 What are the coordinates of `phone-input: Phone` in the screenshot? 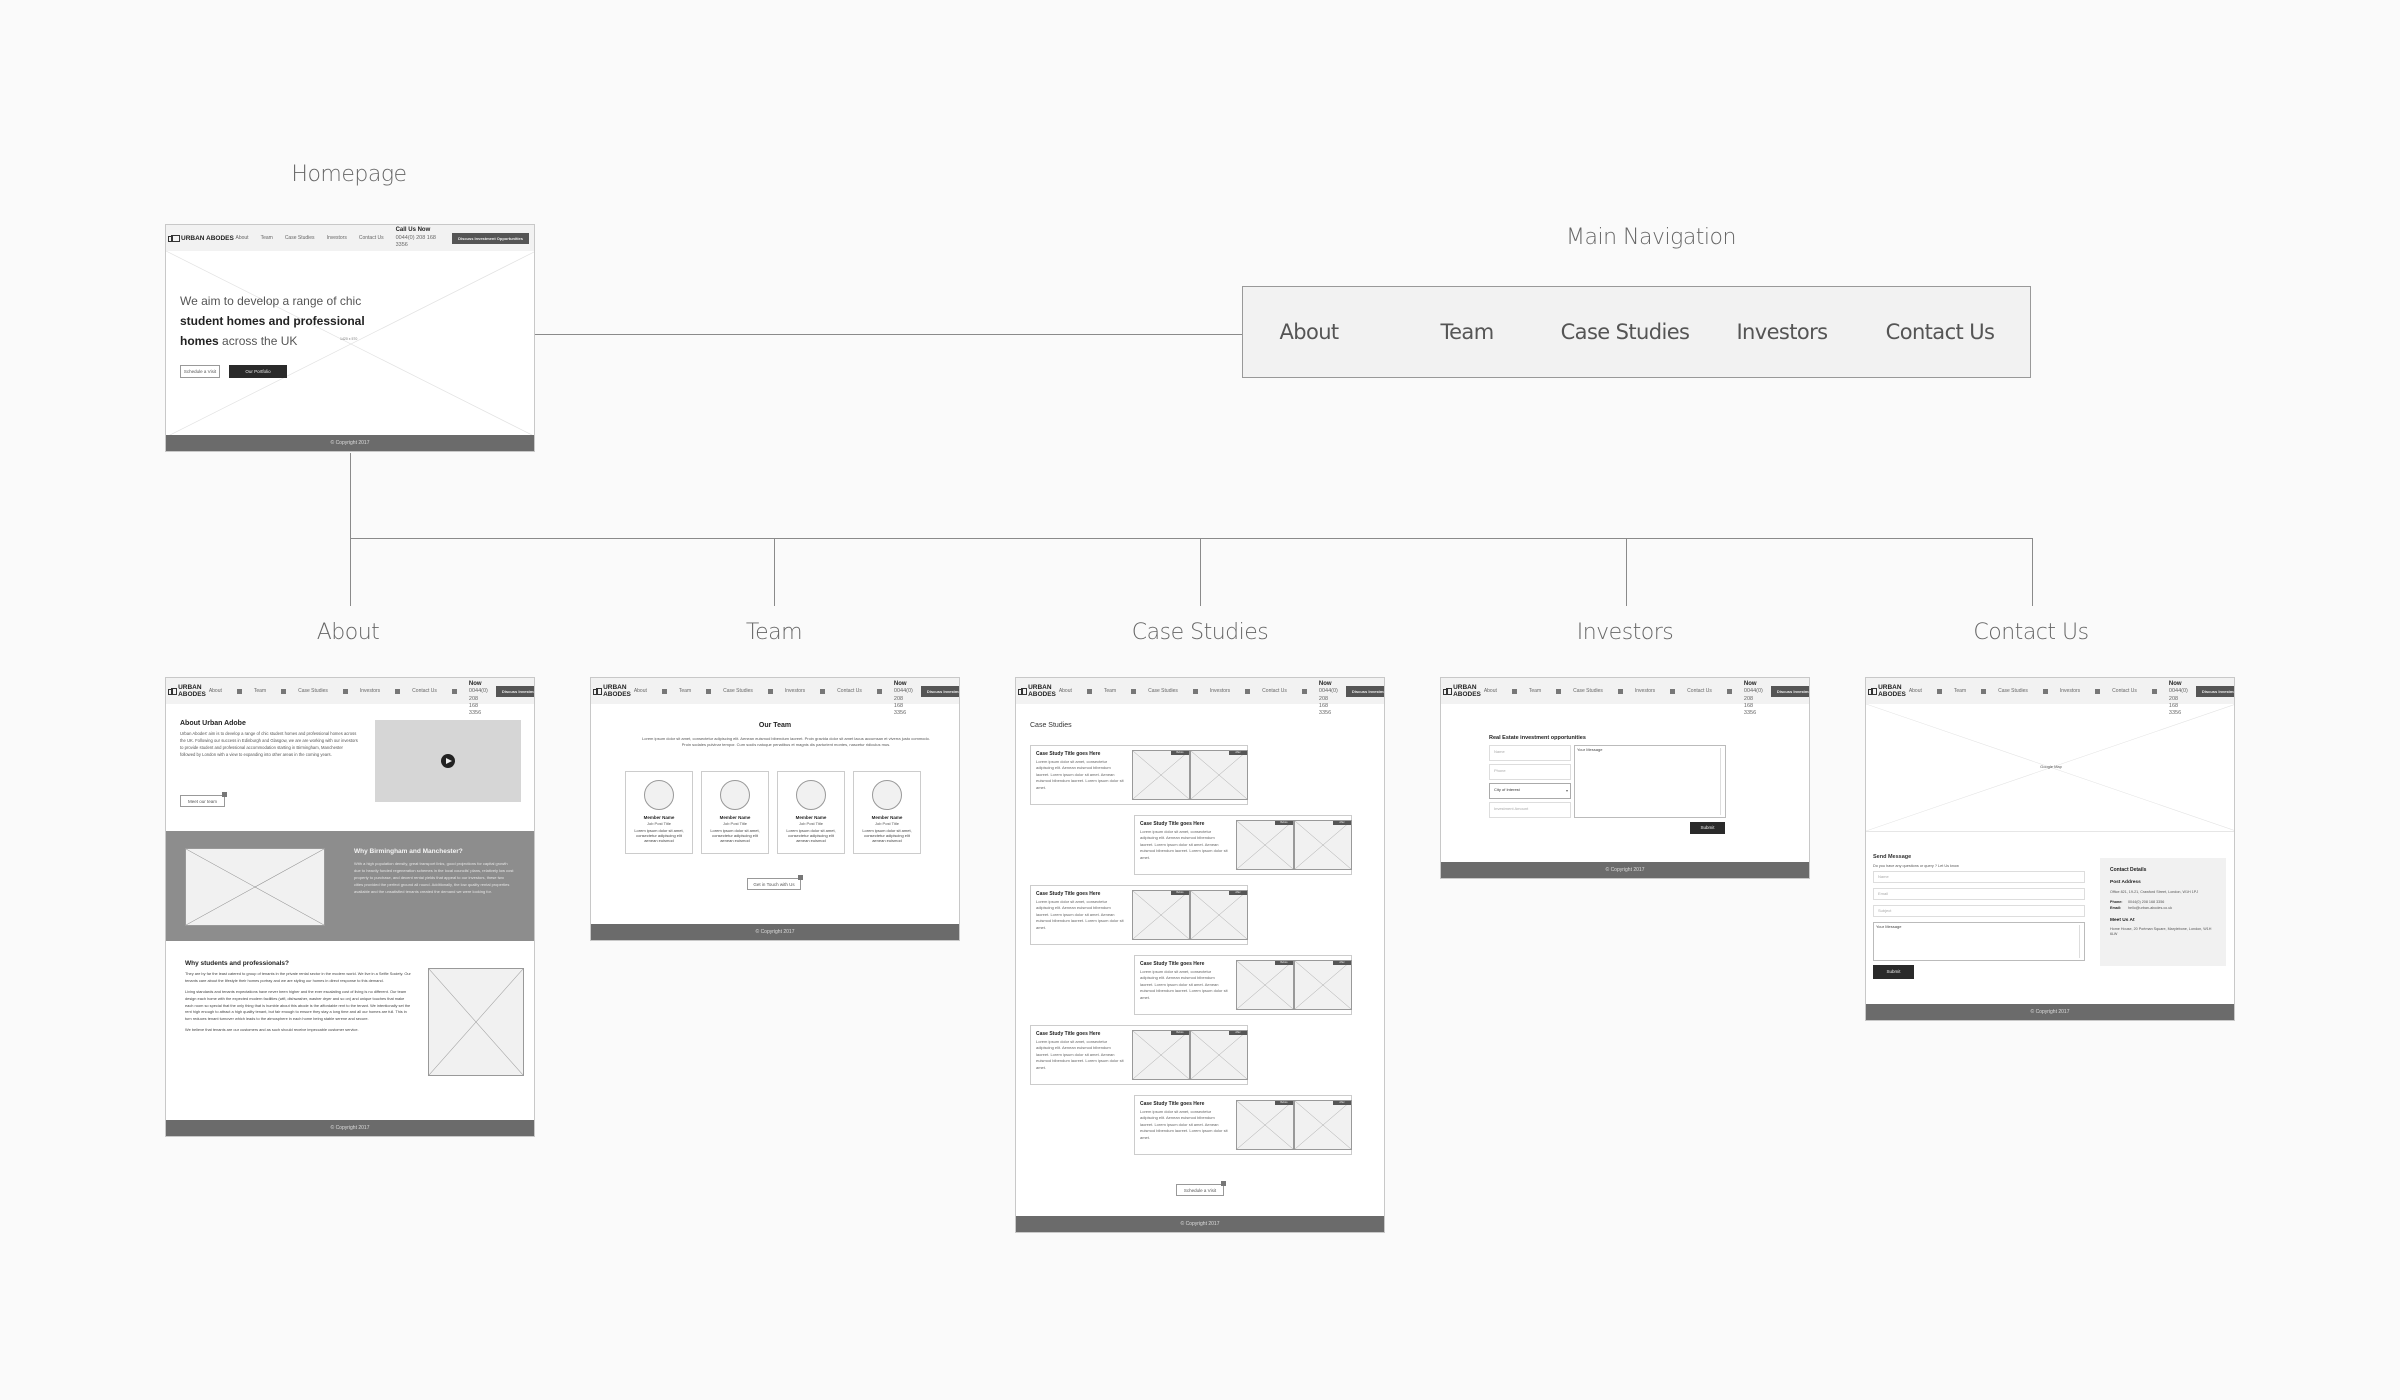 It's located at (1530, 772).